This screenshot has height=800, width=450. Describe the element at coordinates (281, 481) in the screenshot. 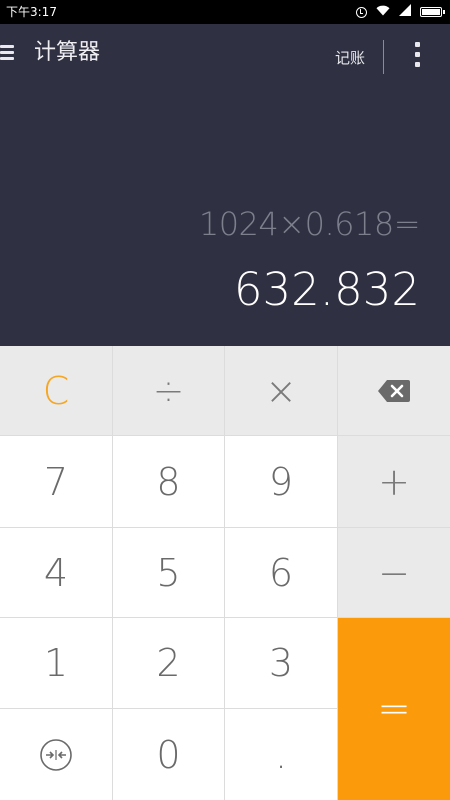

I see `digit-9-button: 9` at that location.